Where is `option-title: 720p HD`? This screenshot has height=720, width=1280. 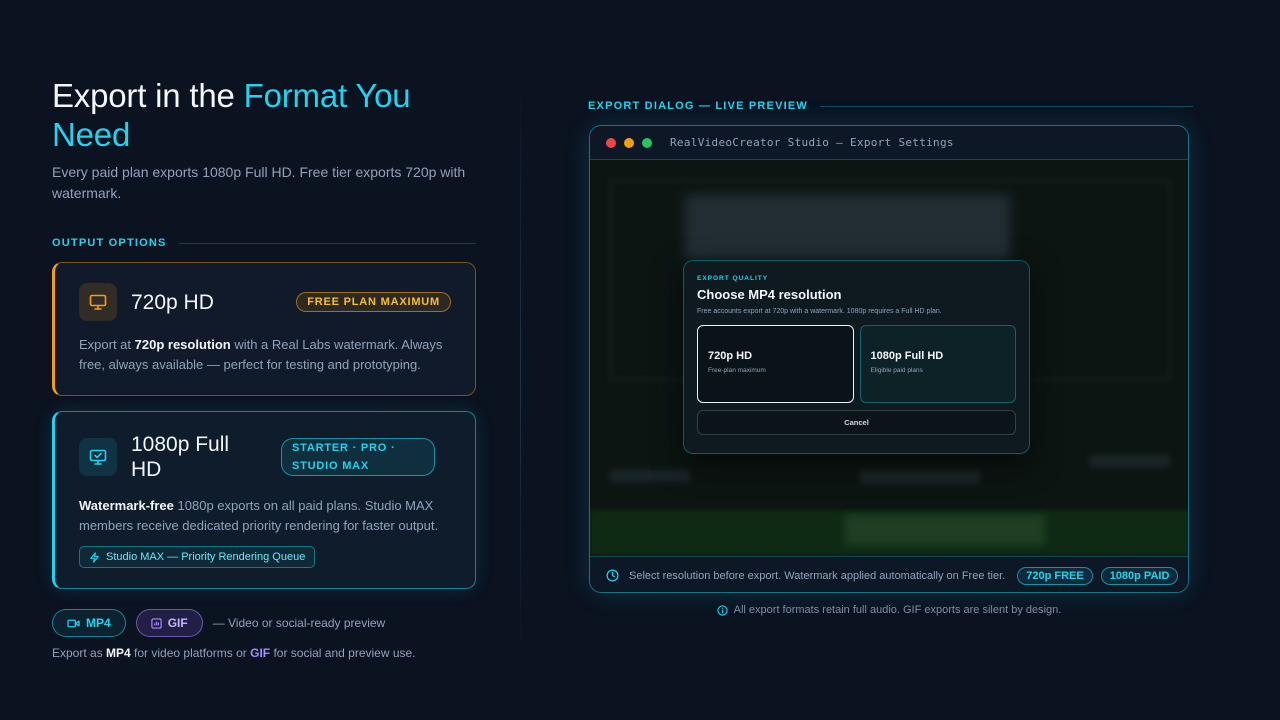
option-title: 720p HD is located at coordinates (730, 356).